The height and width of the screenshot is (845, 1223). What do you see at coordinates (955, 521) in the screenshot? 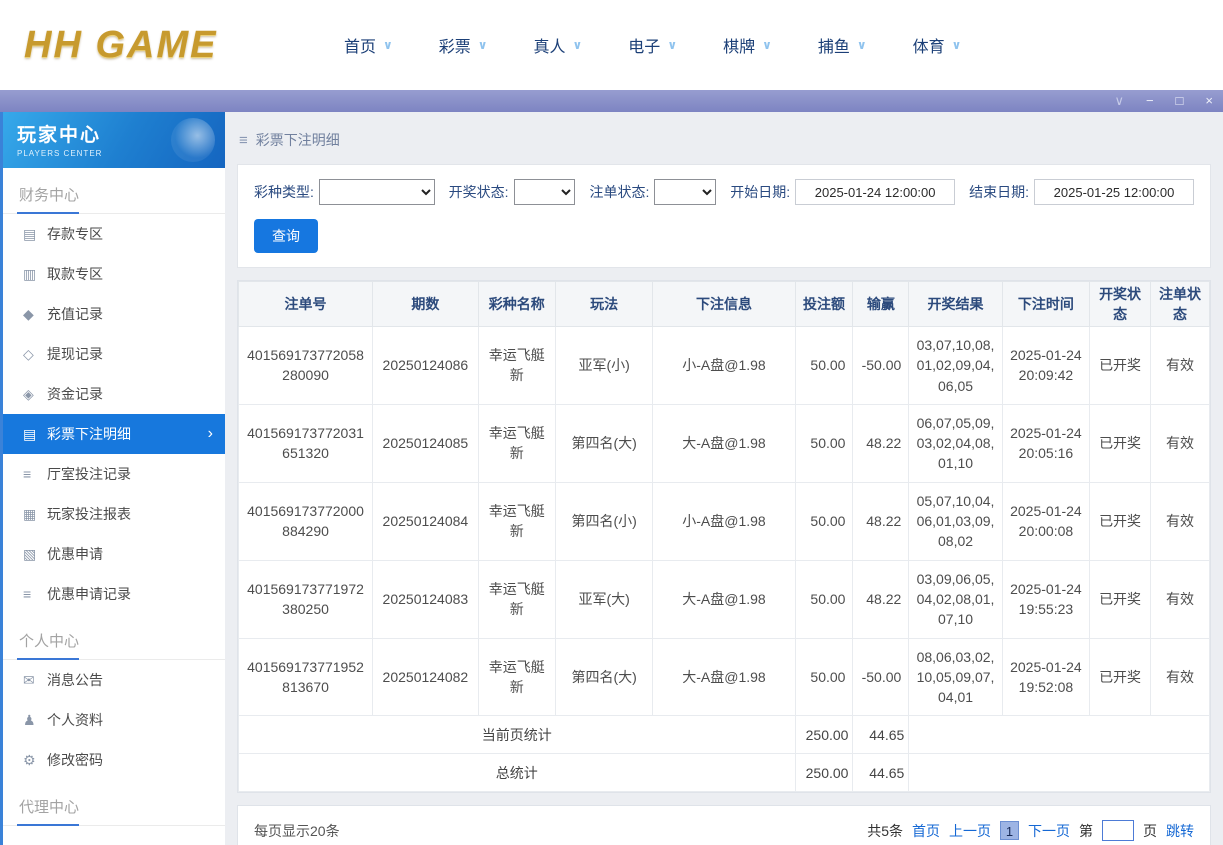
I see `cell-result: 05,07,10,04,06,01,03,09,08,02` at bounding box center [955, 521].